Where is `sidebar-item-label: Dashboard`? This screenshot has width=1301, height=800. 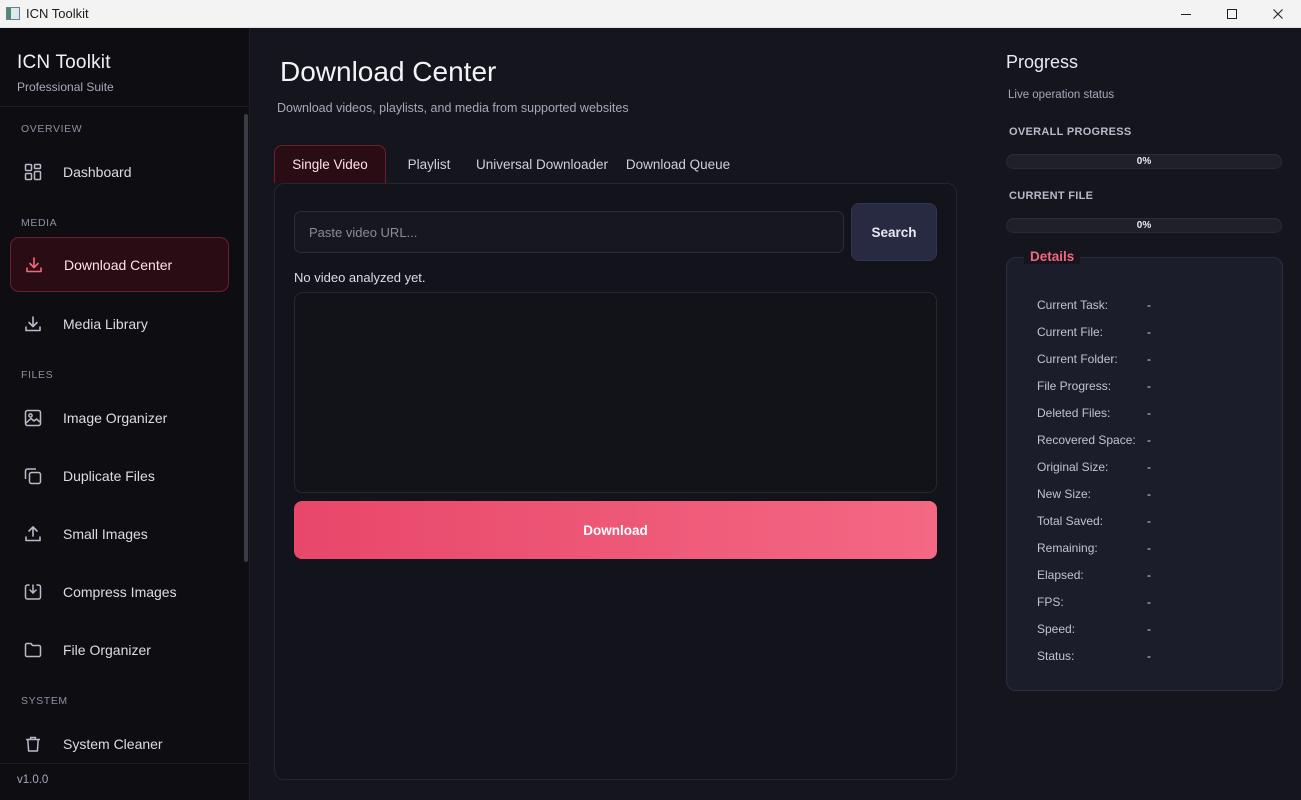 sidebar-item-label: Dashboard is located at coordinates (97, 171).